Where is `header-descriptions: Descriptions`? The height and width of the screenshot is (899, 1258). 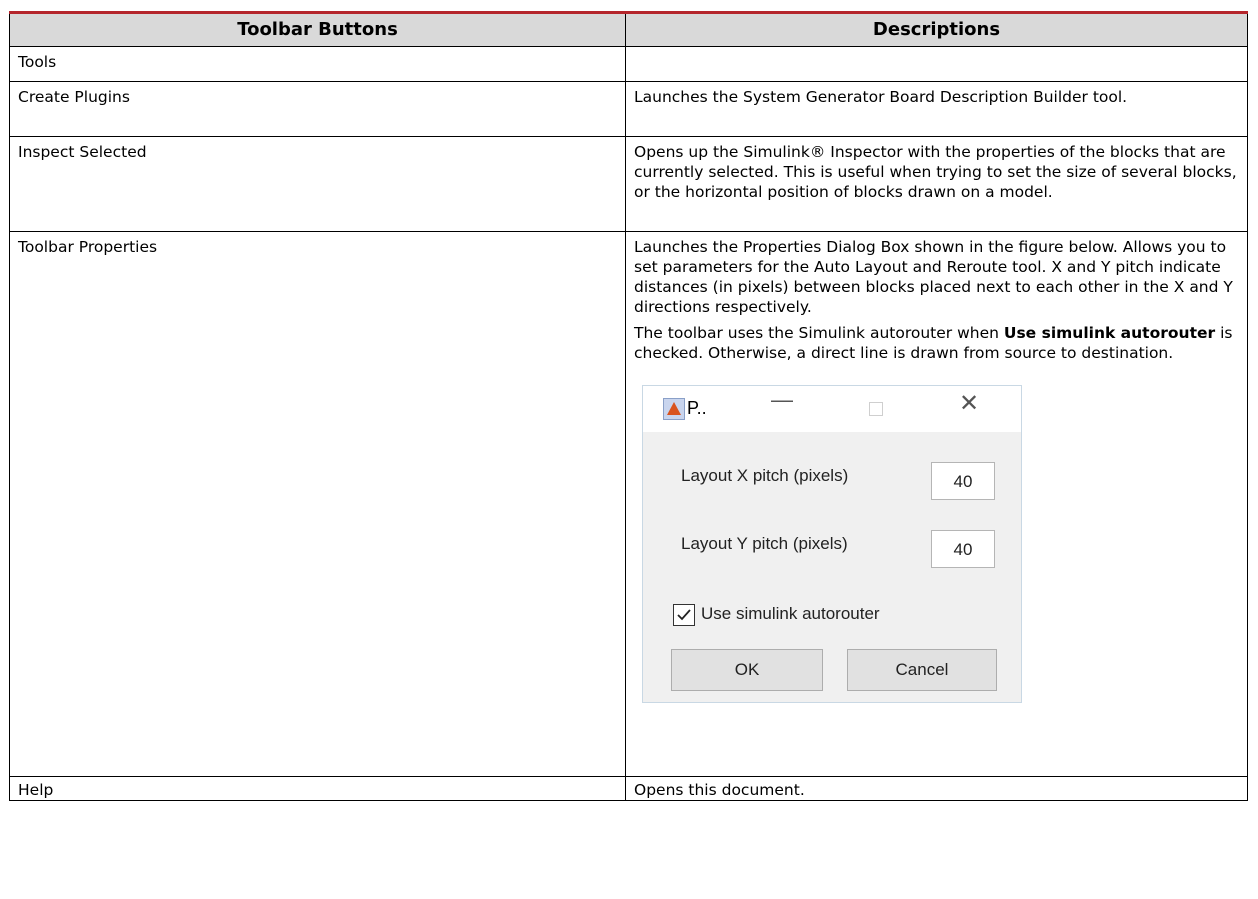
header-descriptions: Descriptions is located at coordinates (936, 29).